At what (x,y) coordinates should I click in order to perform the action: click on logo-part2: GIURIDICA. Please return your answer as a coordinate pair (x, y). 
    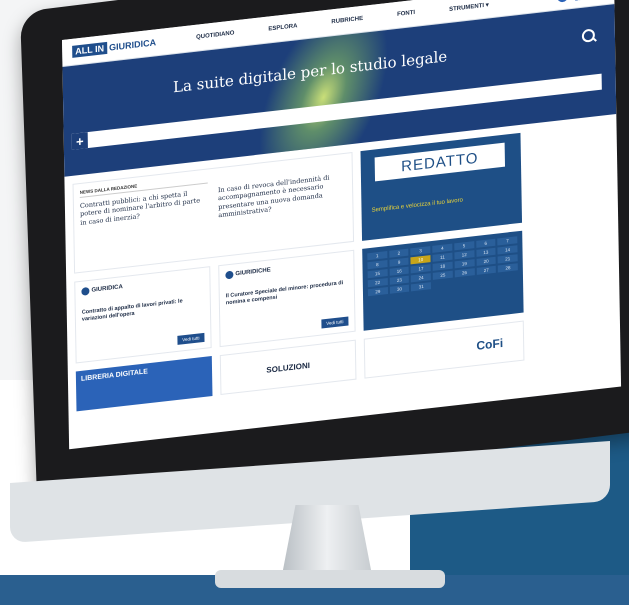
    Looking at the image, I should click on (132, 45).